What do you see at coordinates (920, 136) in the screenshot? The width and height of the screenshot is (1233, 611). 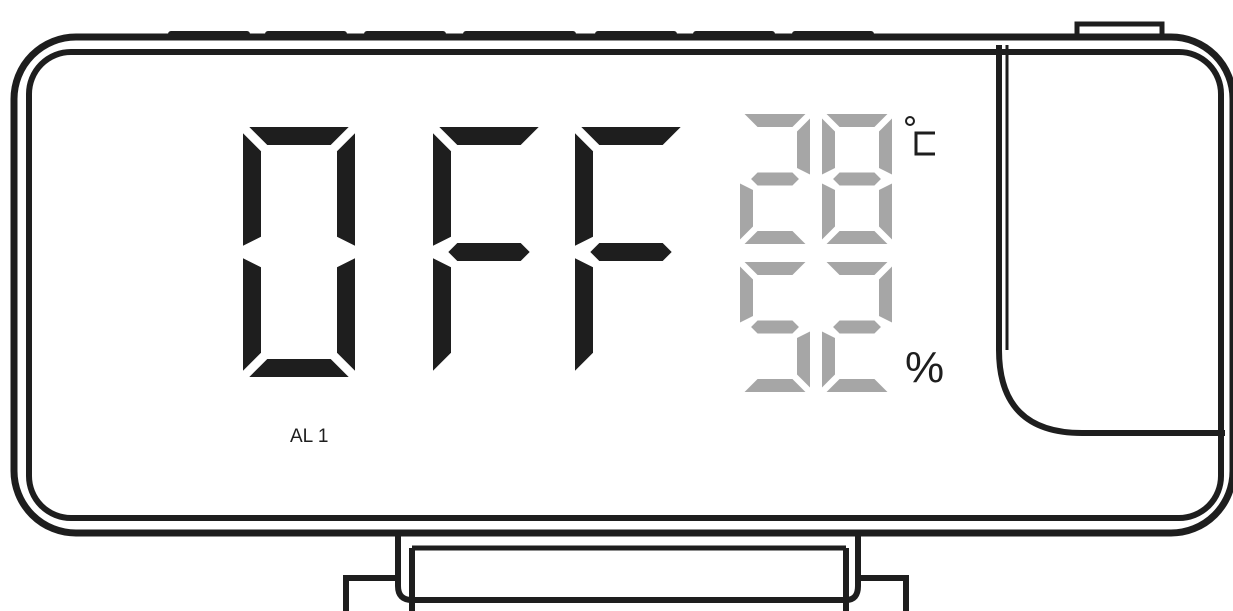 I see `celsius-unit` at bounding box center [920, 136].